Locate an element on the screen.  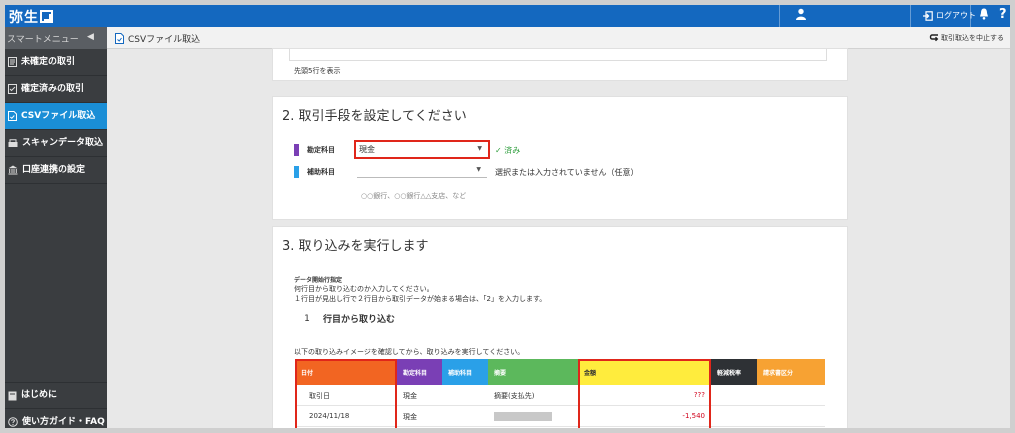
logo-mark-icon is located at coordinates (46, 16).